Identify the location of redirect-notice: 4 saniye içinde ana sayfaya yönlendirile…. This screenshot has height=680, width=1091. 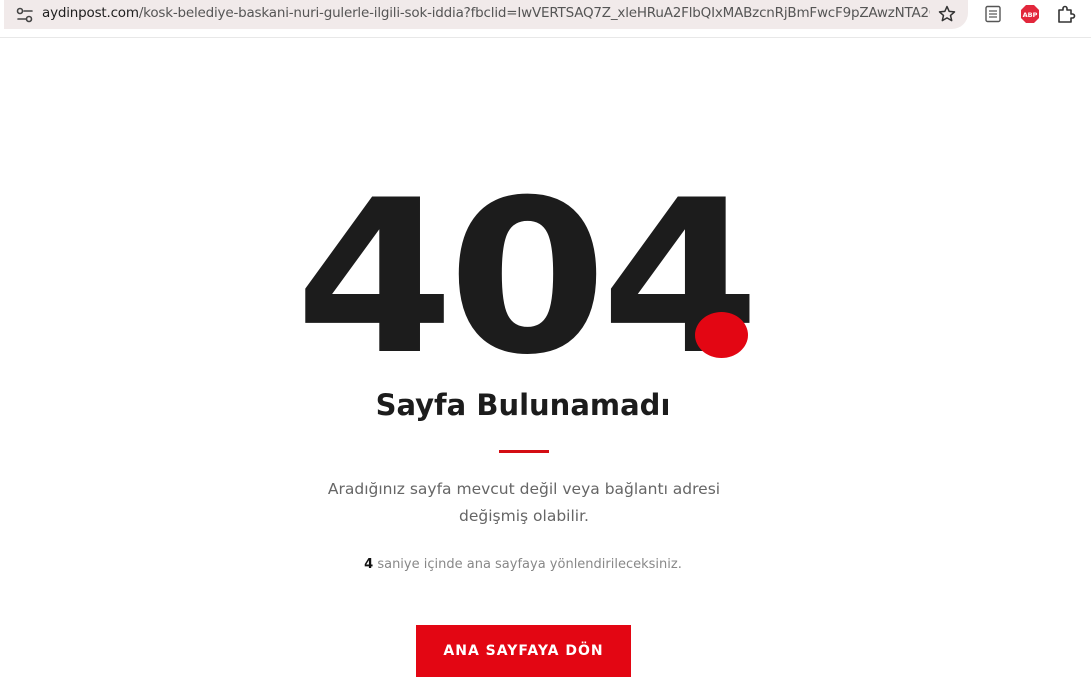
(523, 564).